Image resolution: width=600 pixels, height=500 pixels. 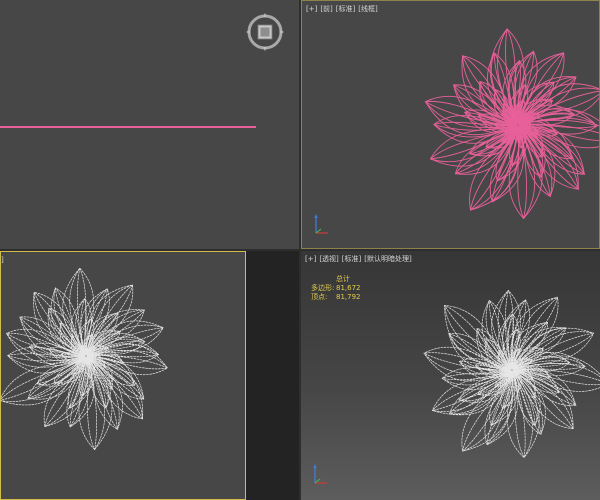 I want to click on viewport-menu-view: [透视], so click(x=328, y=259).